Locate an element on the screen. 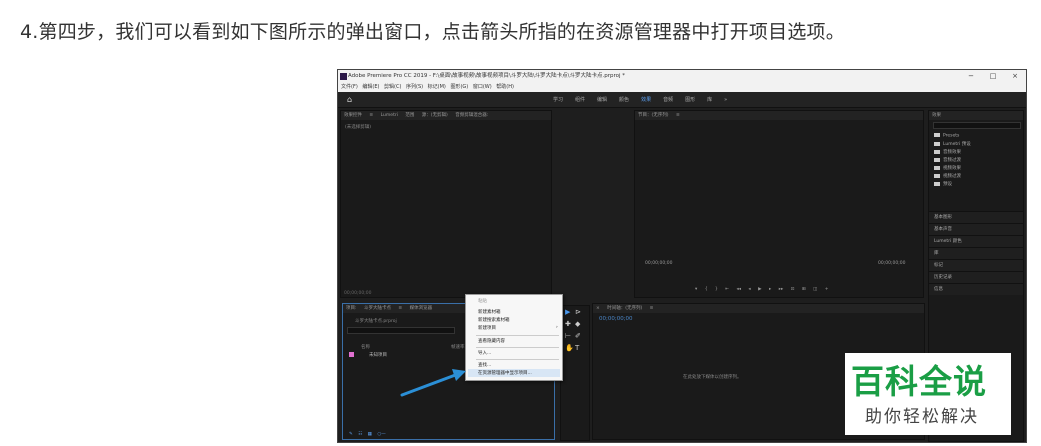 The width and height of the screenshot is (1041, 446). watermark: 百科全说 助你轻松解决 is located at coordinates (928, 394).